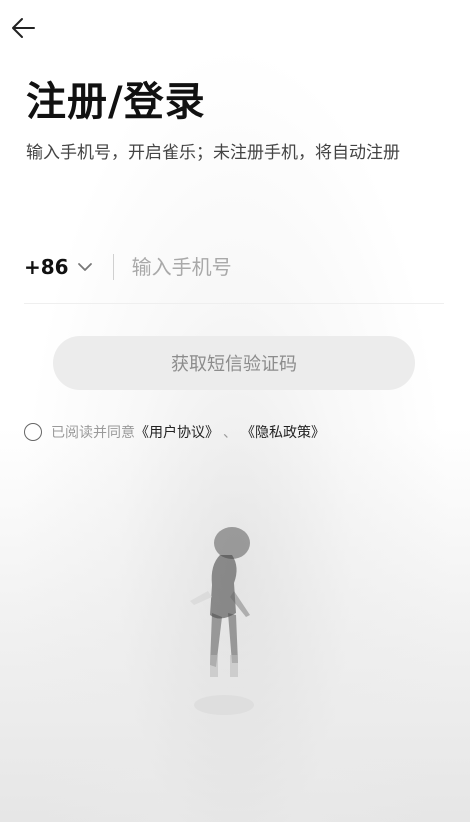 This screenshot has width=470, height=822. I want to click on country-code: +86, so click(46, 267).